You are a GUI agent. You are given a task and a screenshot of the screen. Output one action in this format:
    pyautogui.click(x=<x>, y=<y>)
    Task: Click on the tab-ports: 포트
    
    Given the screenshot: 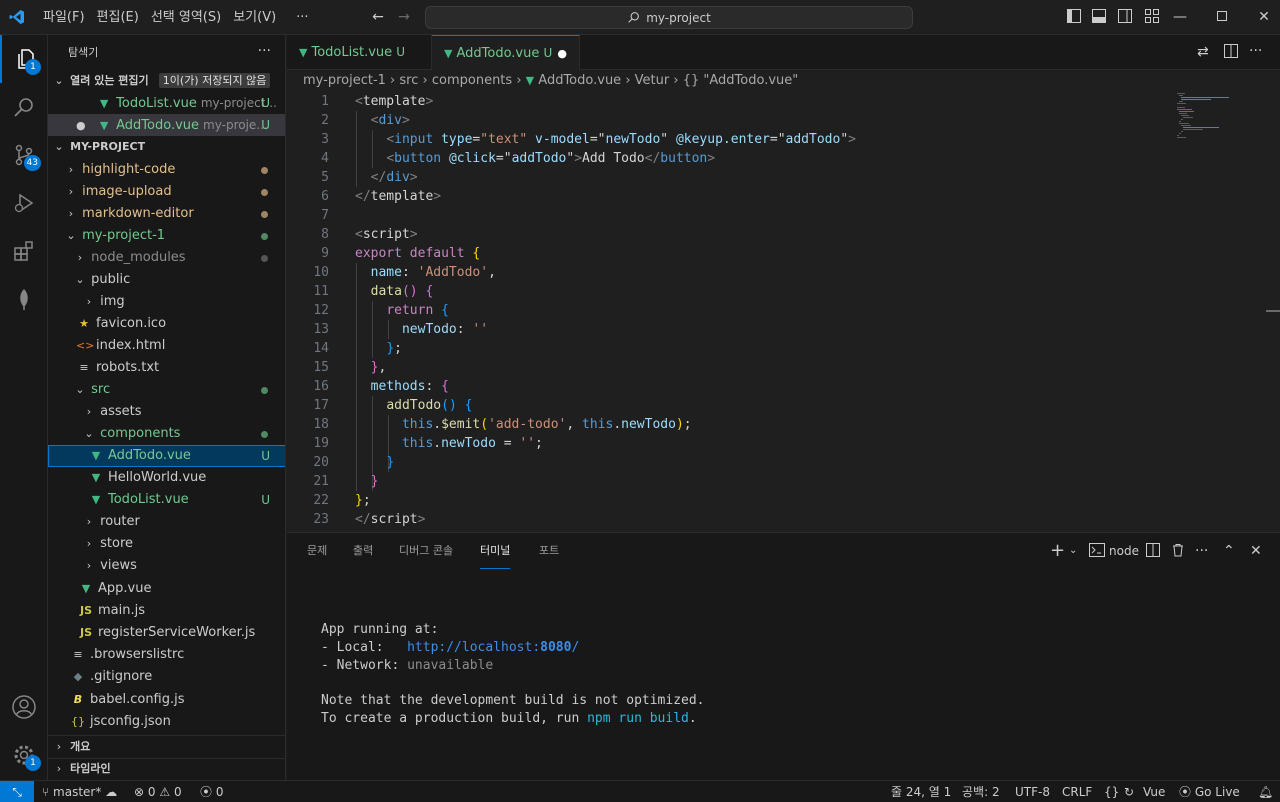 What is the action you would take?
    pyautogui.click(x=549, y=551)
    